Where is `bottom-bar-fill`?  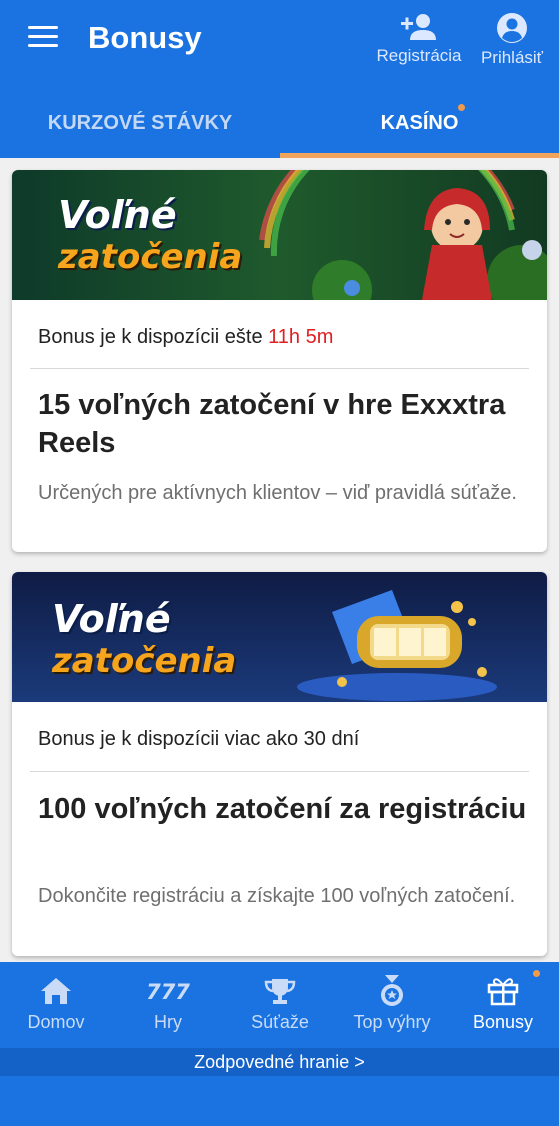
bottom-bar-fill is located at coordinates (279, 1101).